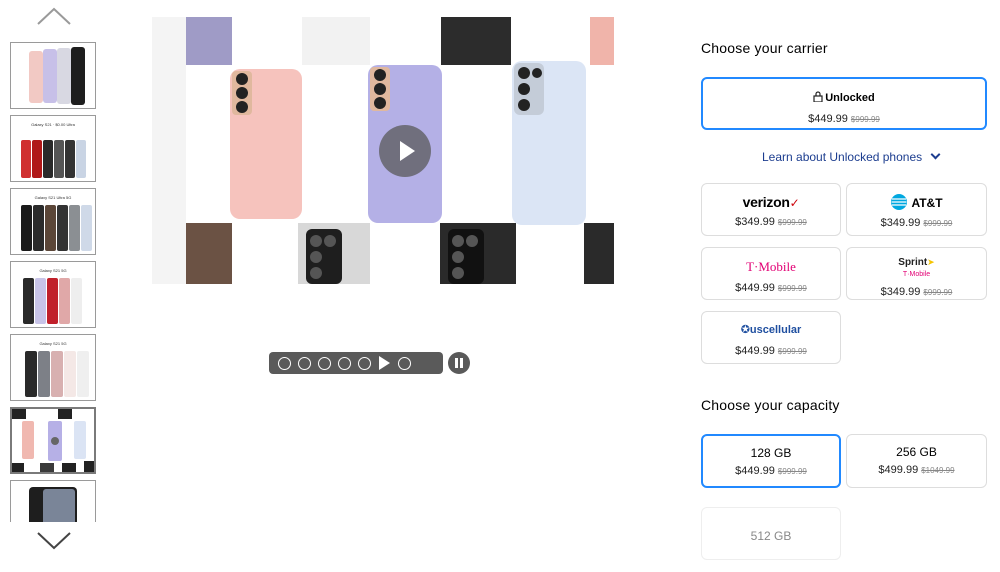 Image resolution: width=1000 pixels, height=572 pixels. I want to click on media-left-edge, so click(169, 150).